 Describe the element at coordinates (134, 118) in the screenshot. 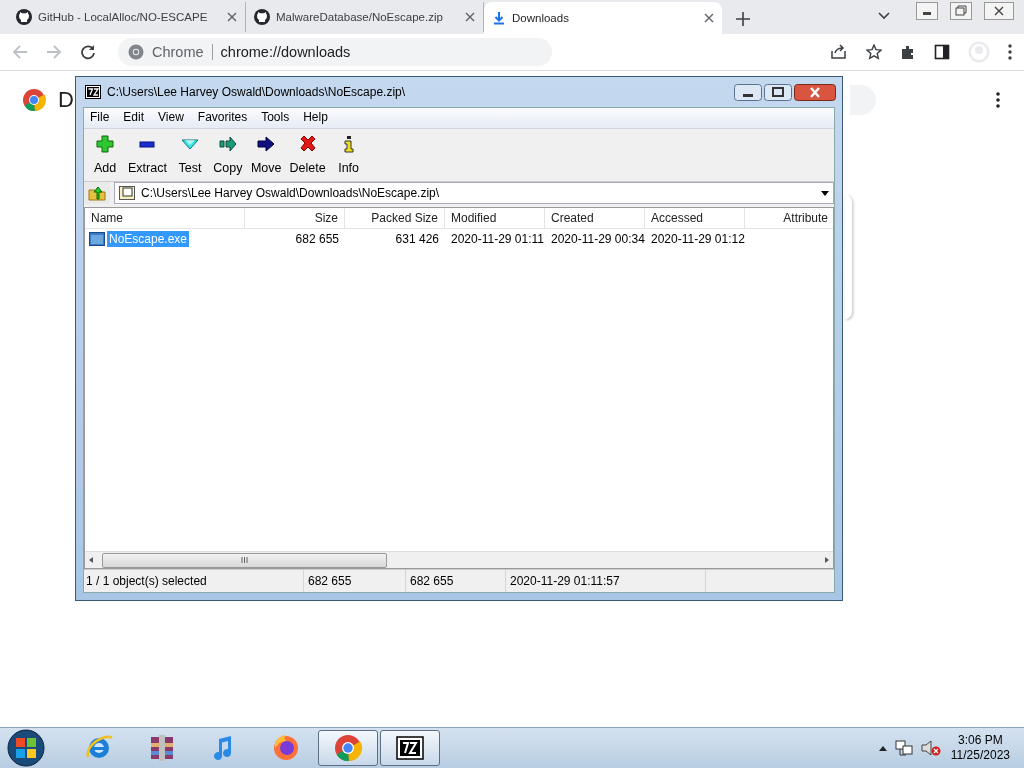

I see `menu-item: Edit` at that location.